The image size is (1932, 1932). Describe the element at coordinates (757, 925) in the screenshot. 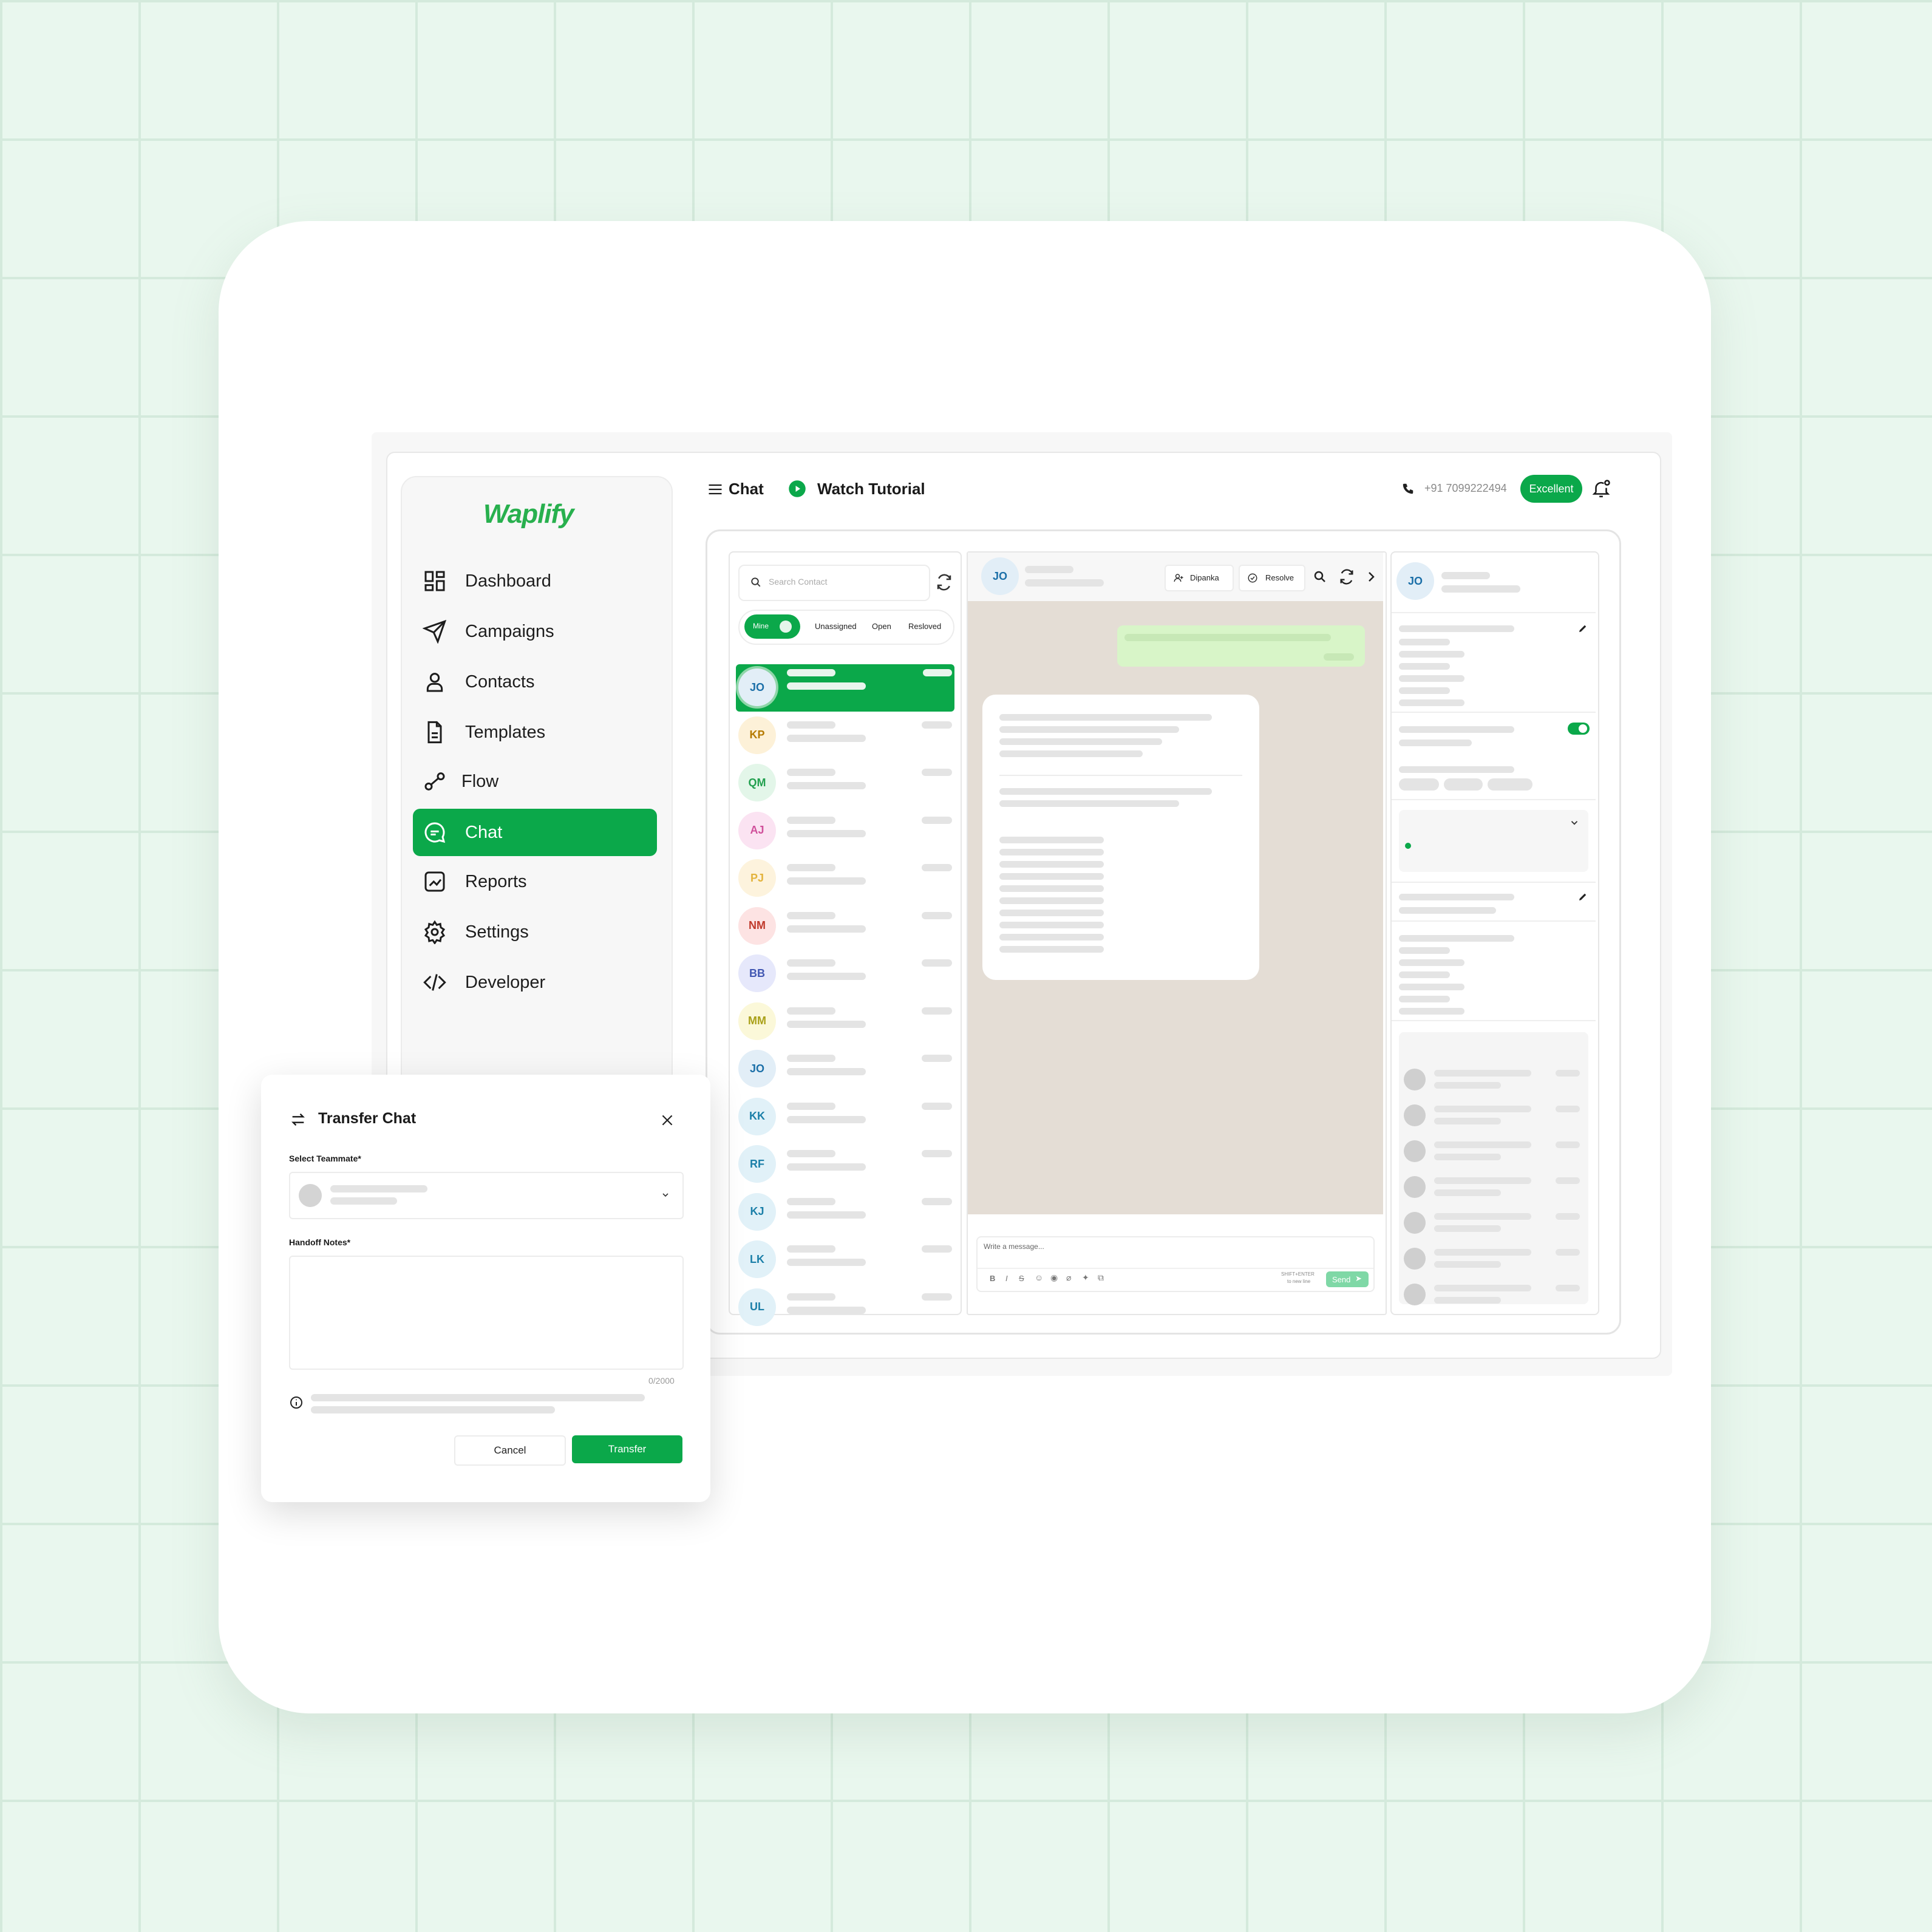

I see `contact-avatar: NM` at that location.